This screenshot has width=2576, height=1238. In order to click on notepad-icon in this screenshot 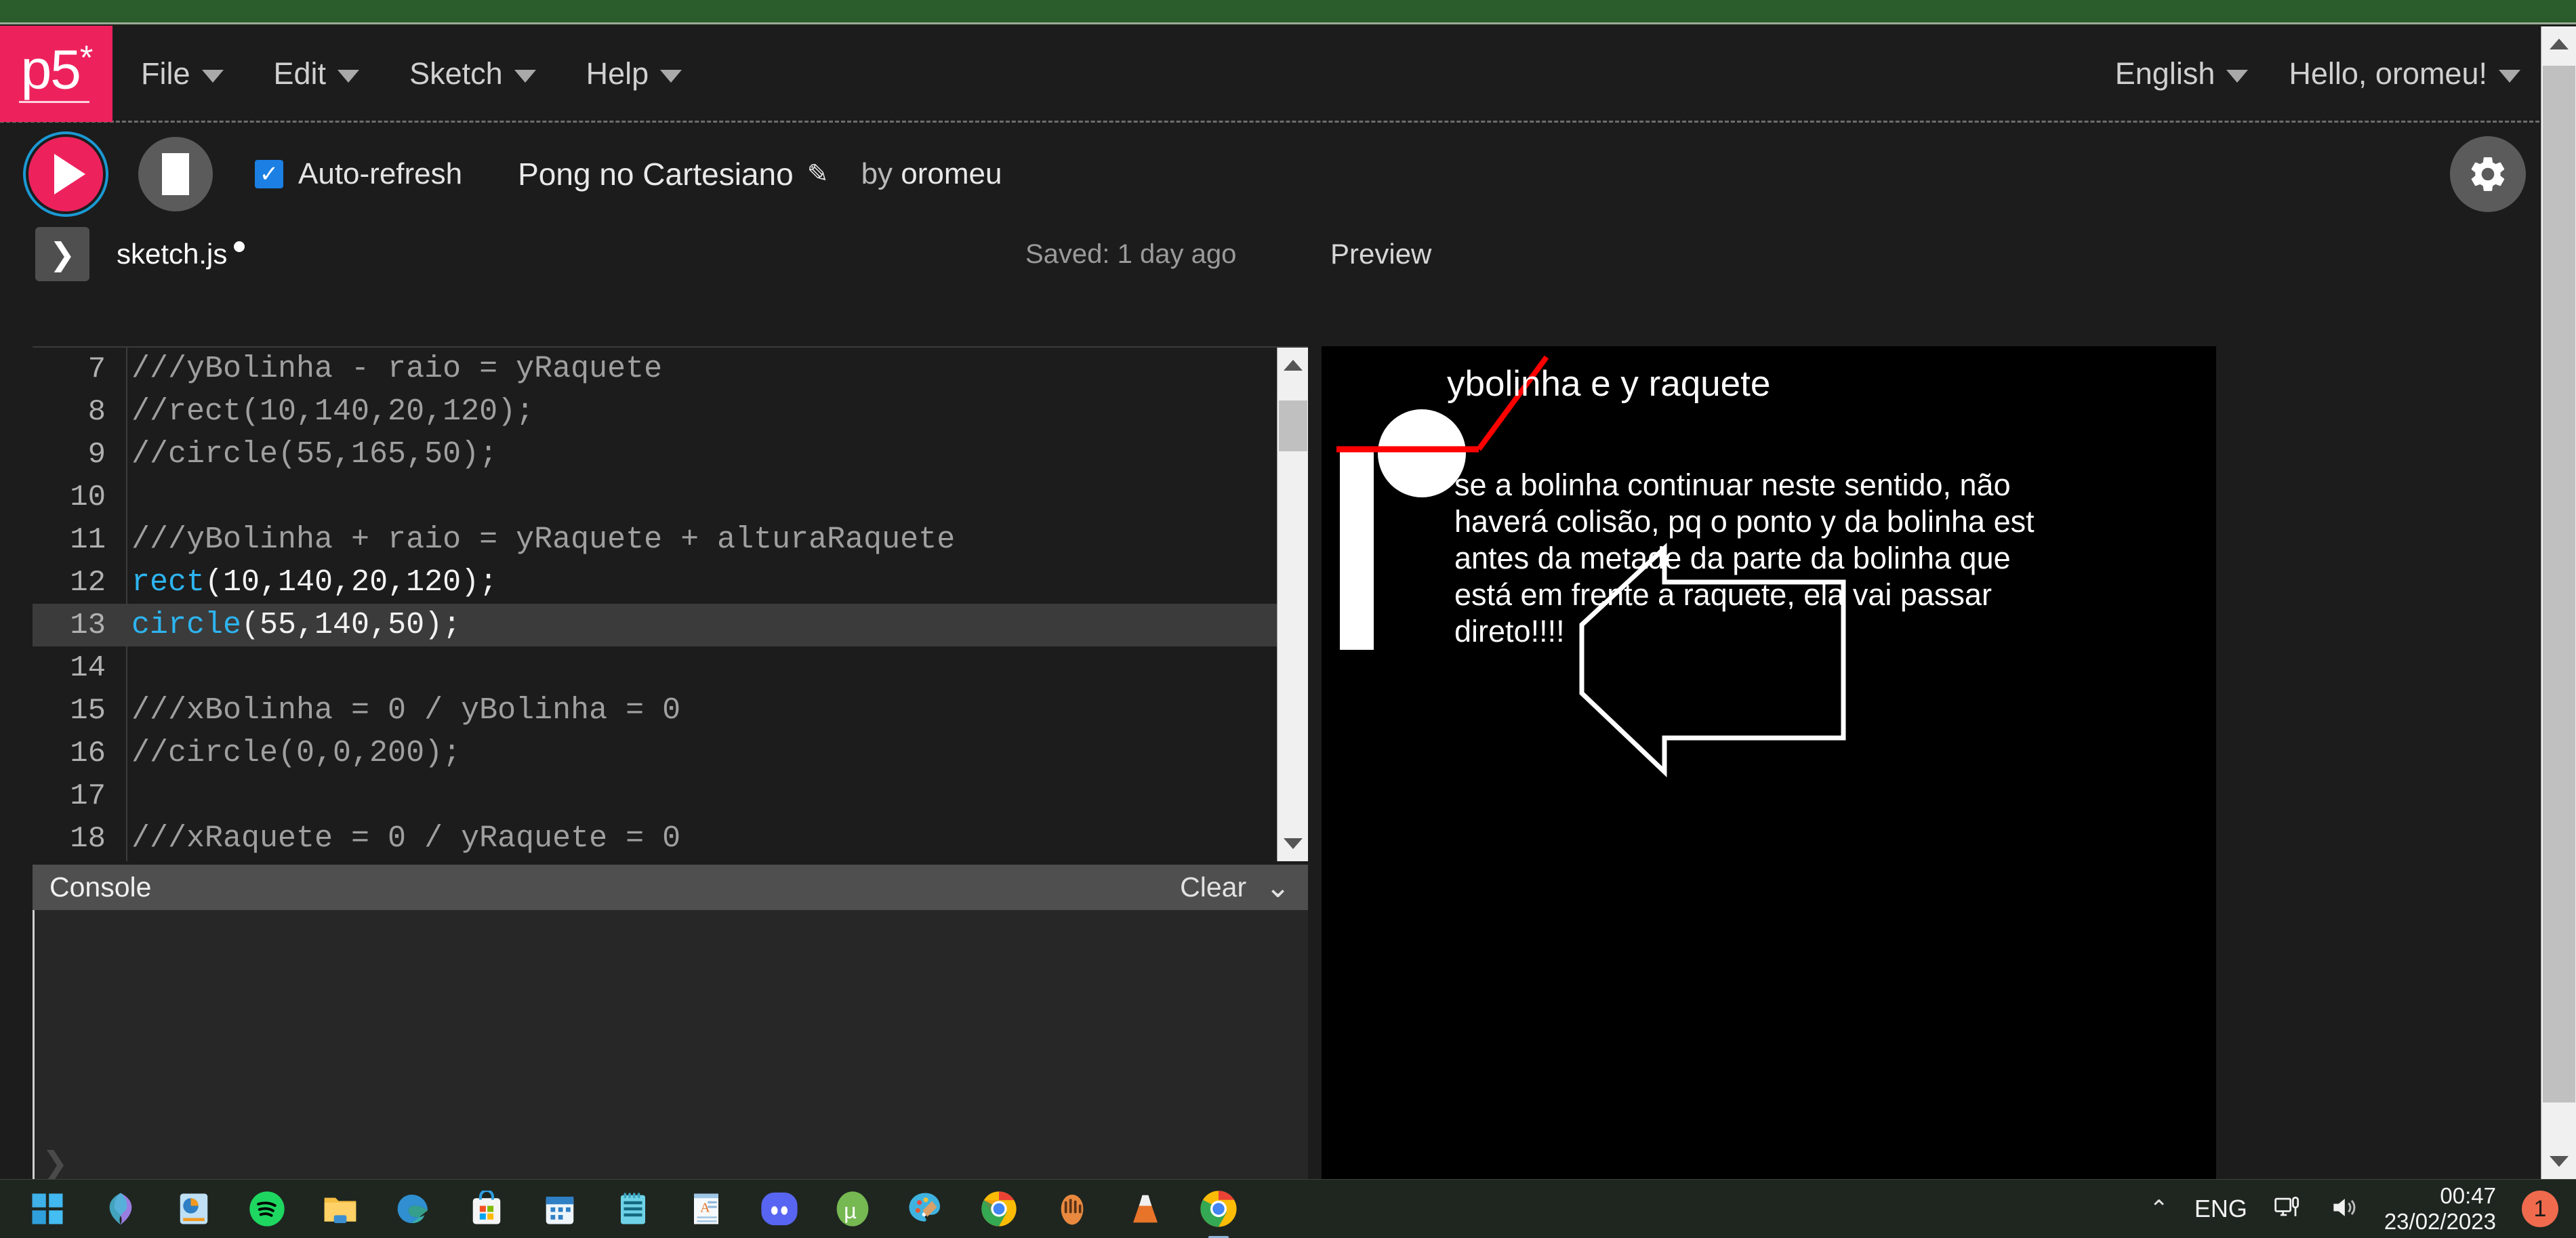, I will do `click(633, 1209)`.